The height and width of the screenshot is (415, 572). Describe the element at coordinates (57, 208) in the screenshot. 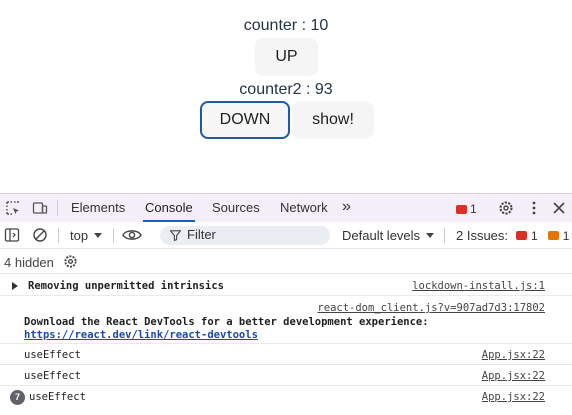

I see `tab-separator` at that location.